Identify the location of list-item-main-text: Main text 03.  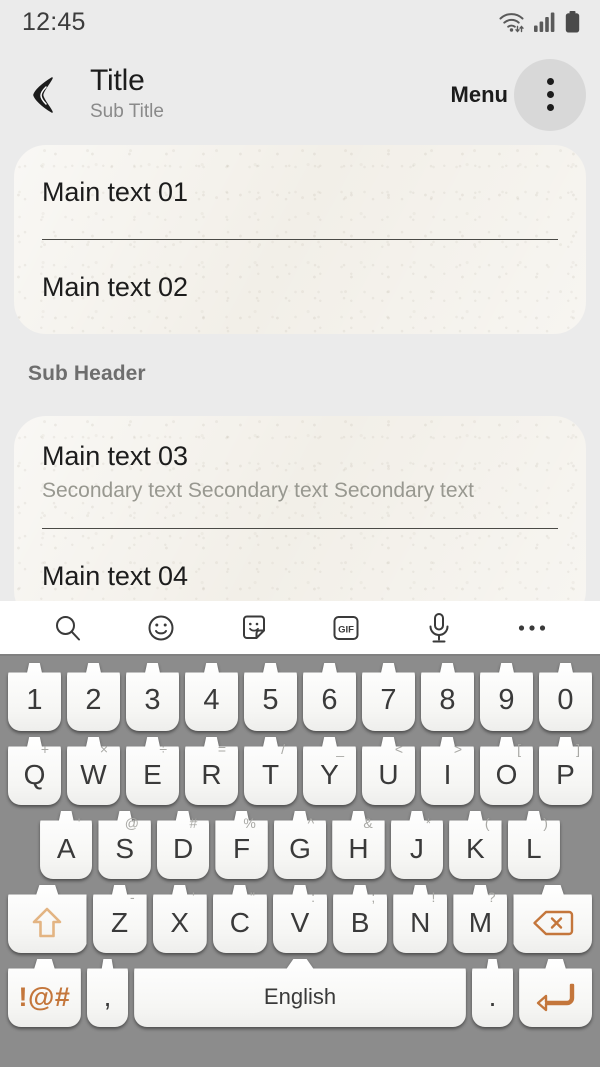
(115, 456).